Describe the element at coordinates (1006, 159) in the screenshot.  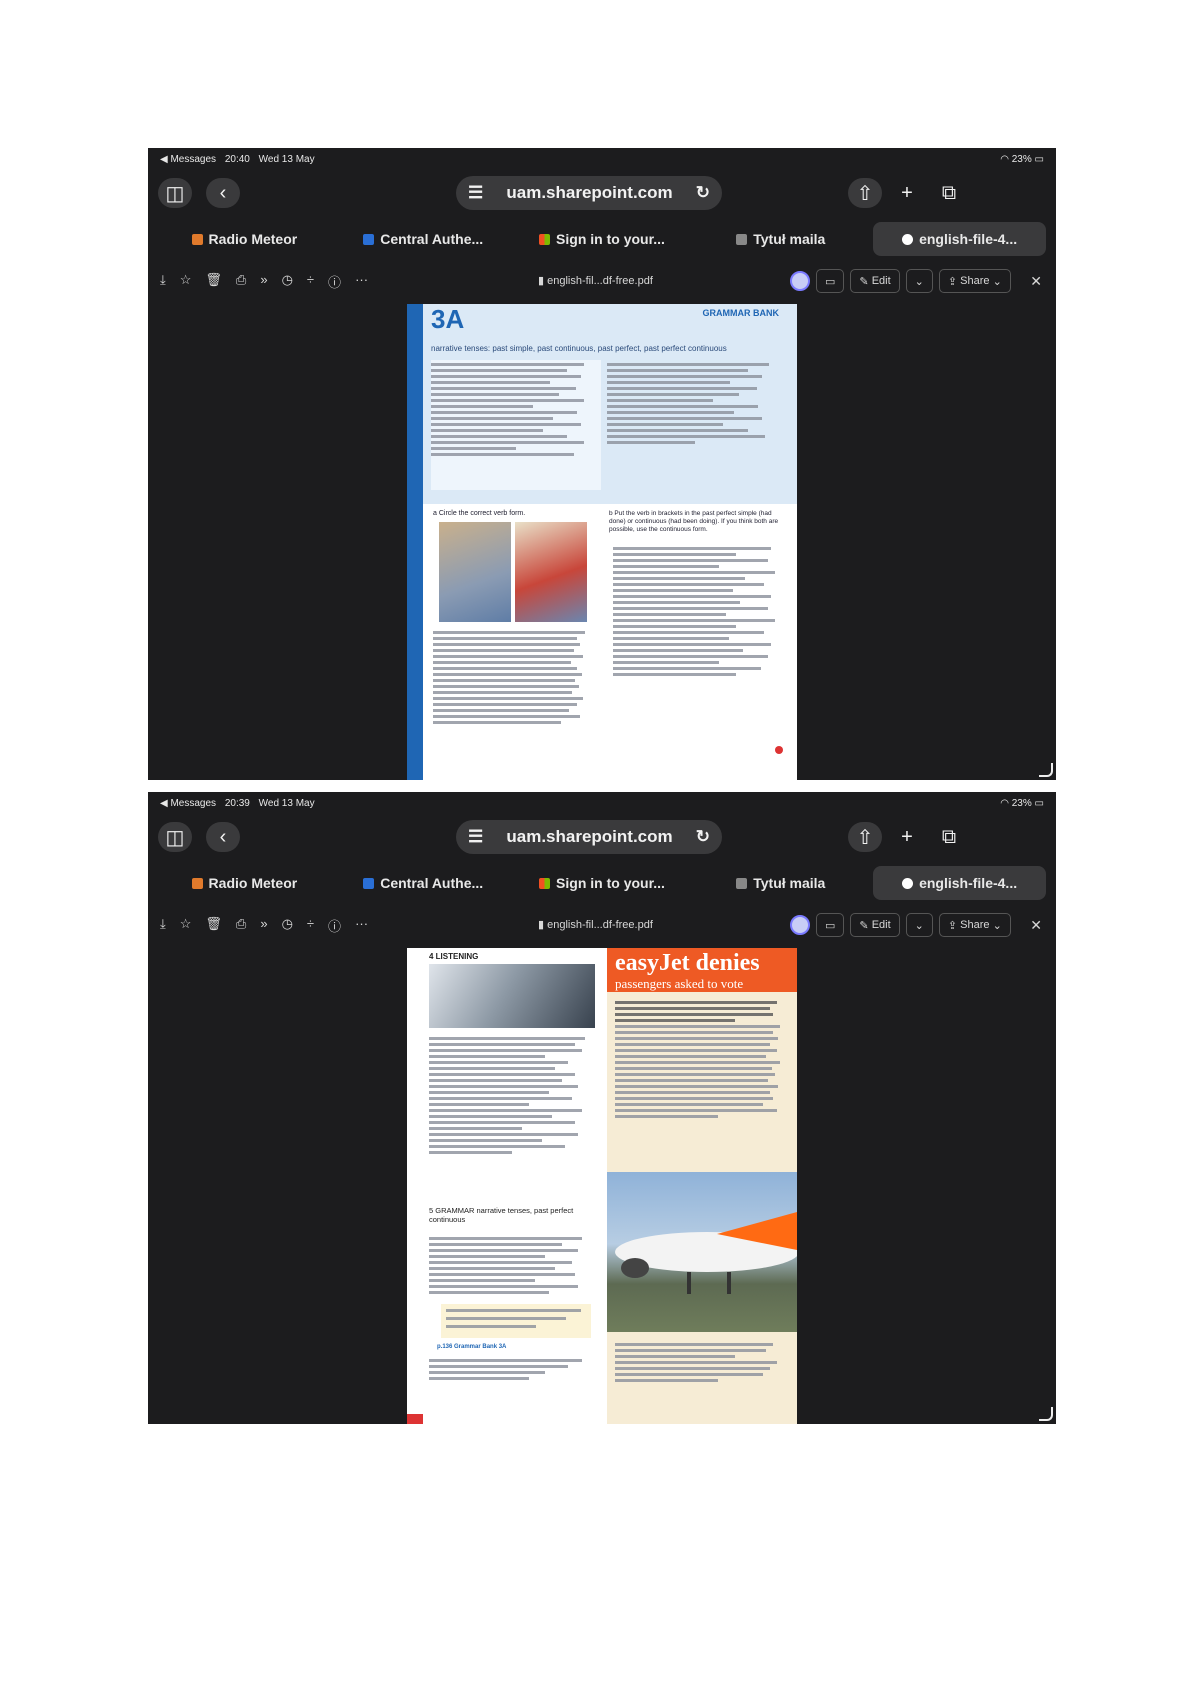
I see `wifi-icon: ◠` at that location.